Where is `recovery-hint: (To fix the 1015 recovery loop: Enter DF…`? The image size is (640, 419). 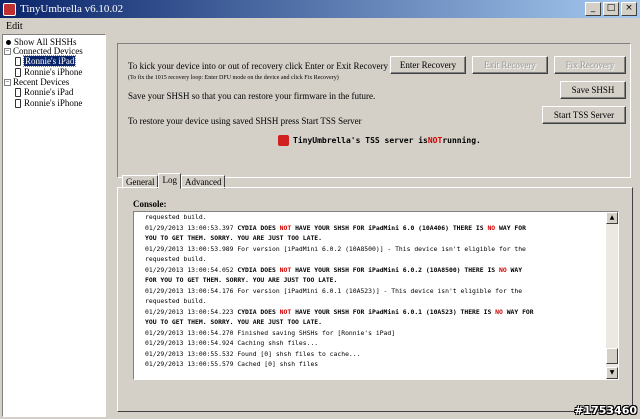
recovery-hint: (To fix the 1015 recovery loop: Enter DF… is located at coordinates (233, 78).